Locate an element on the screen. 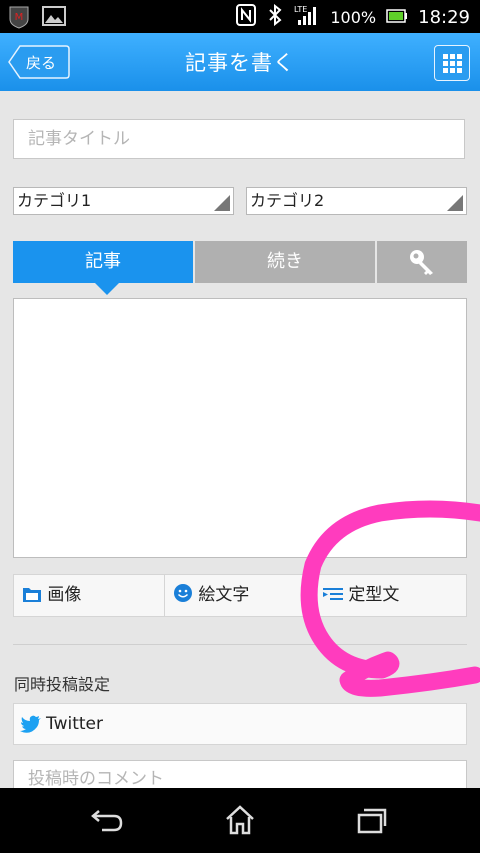 The height and width of the screenshot is (853, 480). grid-icon is located at coordinates (452, 63).